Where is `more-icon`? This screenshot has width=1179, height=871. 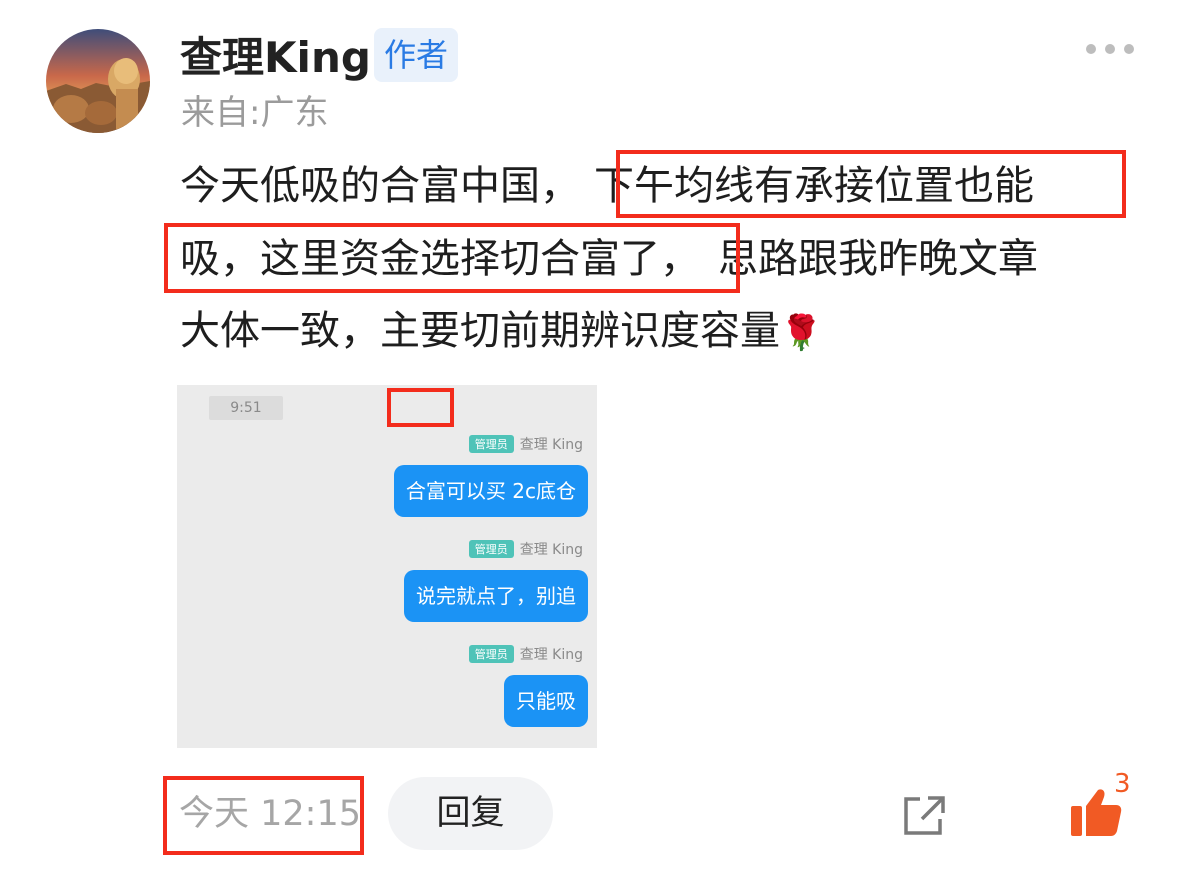
more-icon is located at coordinates (1110, 49).